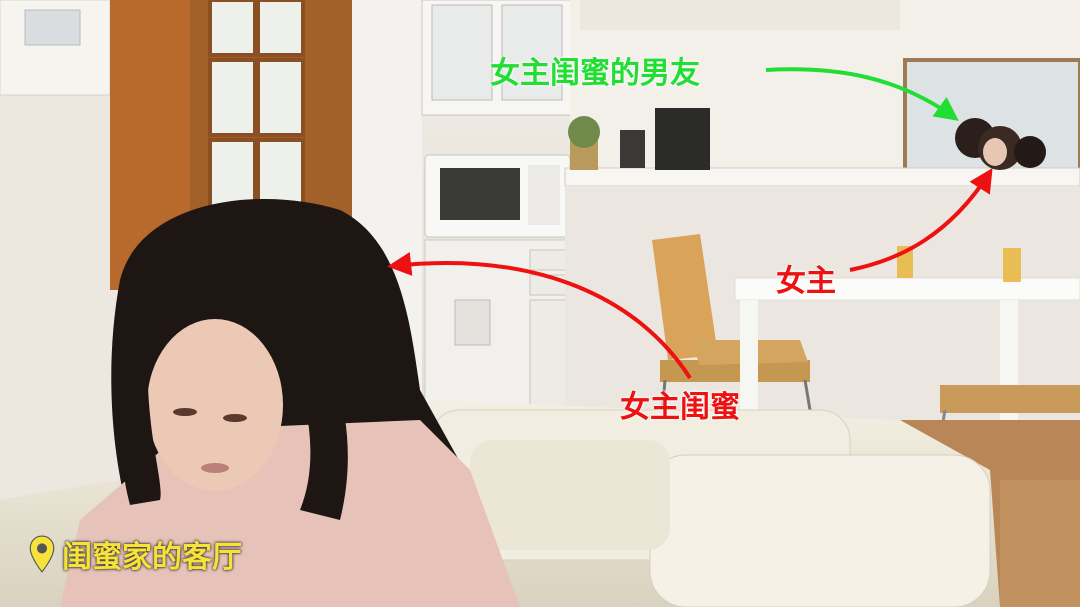  I want to click on heroine-annotation-label: 女主, so click(806, 281).